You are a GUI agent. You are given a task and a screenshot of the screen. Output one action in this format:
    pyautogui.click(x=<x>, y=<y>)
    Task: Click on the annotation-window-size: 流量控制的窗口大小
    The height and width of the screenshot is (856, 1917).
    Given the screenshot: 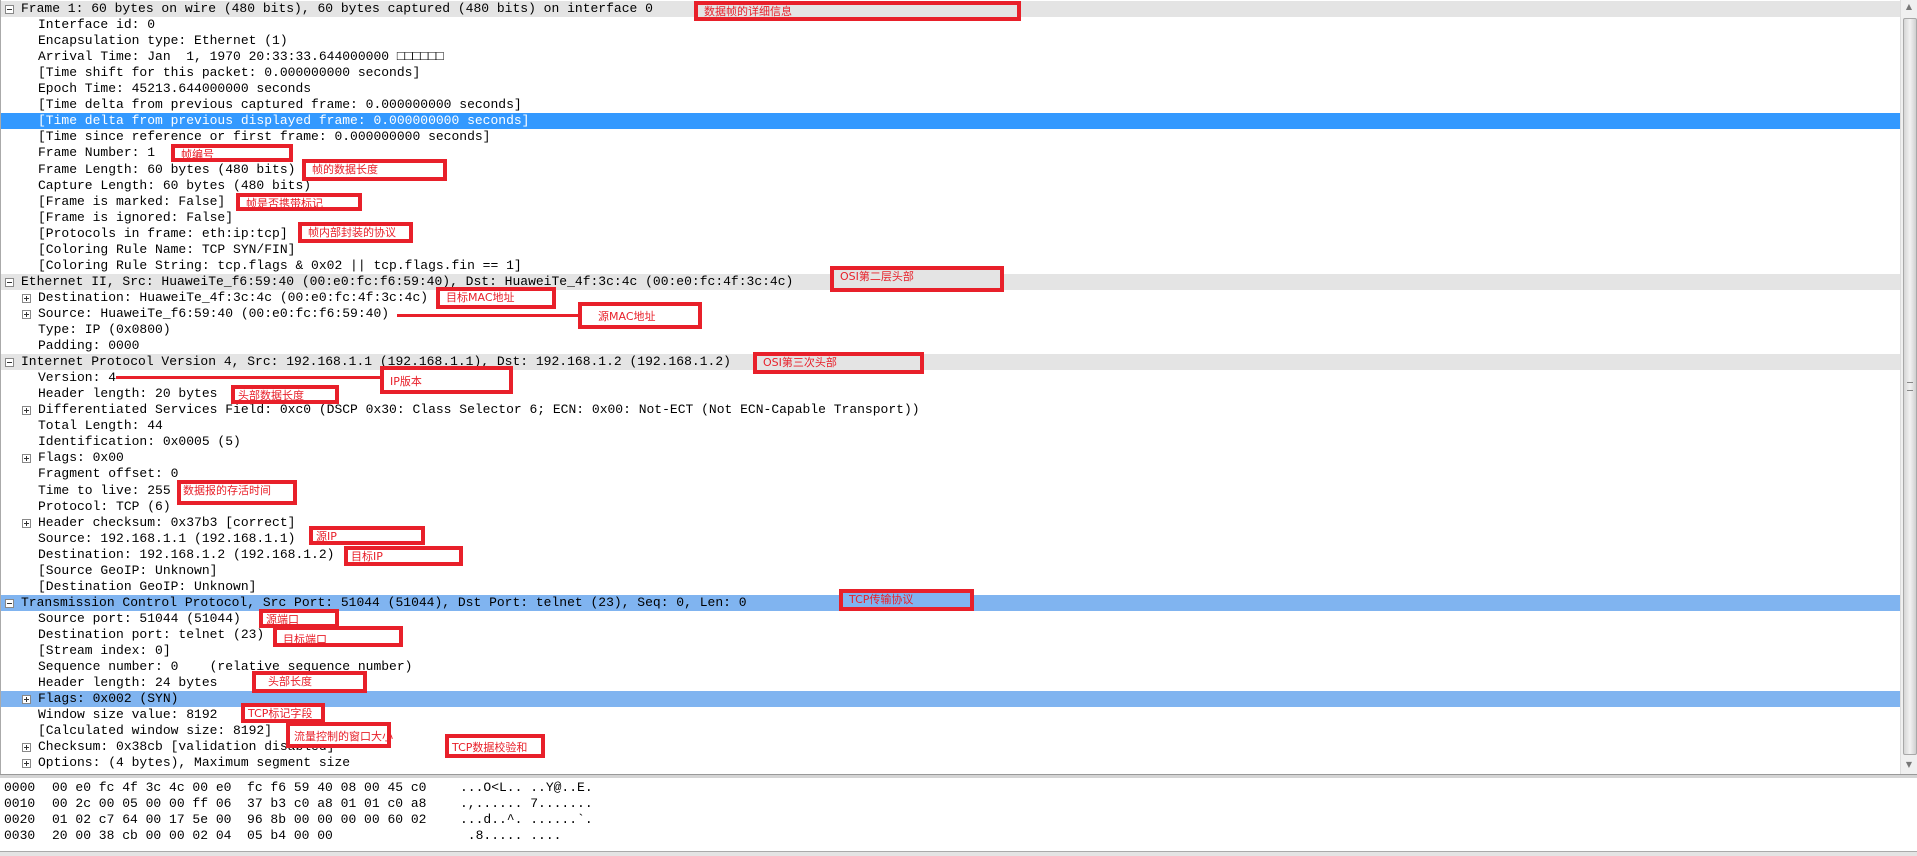 What is the action you would take?
    pyautogui.click(x=339, y=735)
    